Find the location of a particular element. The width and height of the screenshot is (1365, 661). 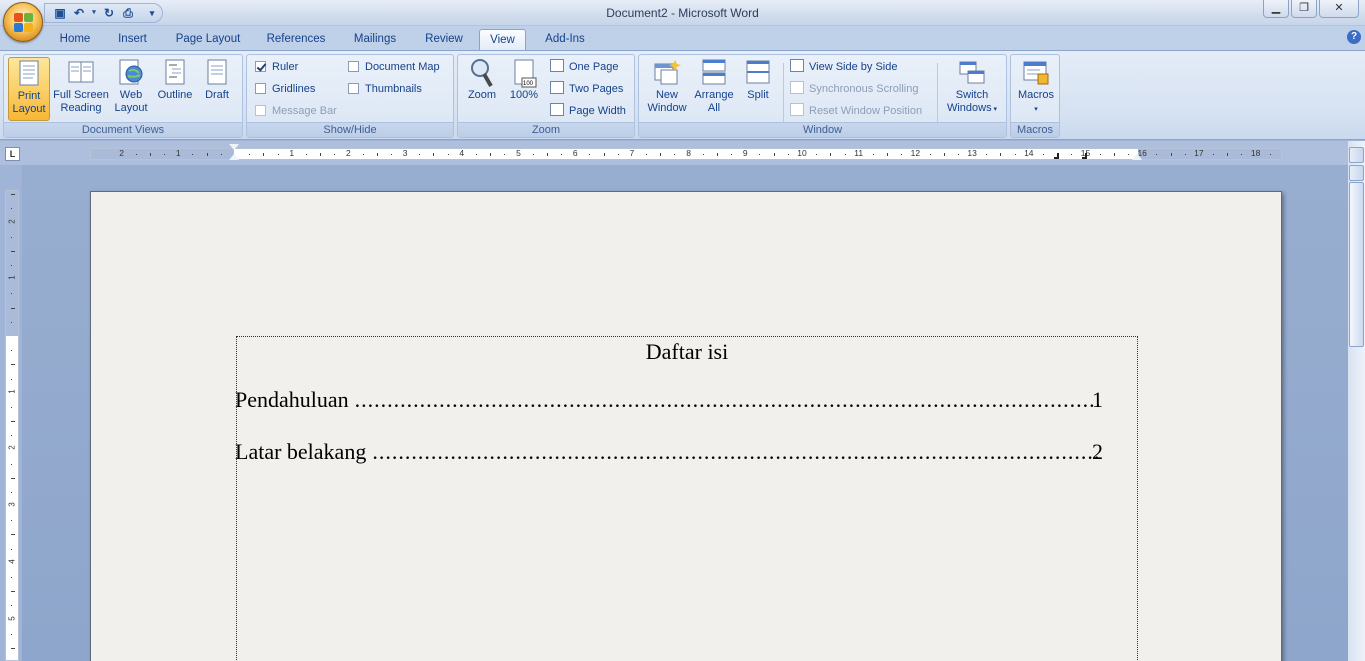

thumbnails-checkbox: Thumbnails is located at coordinates (385, 89).